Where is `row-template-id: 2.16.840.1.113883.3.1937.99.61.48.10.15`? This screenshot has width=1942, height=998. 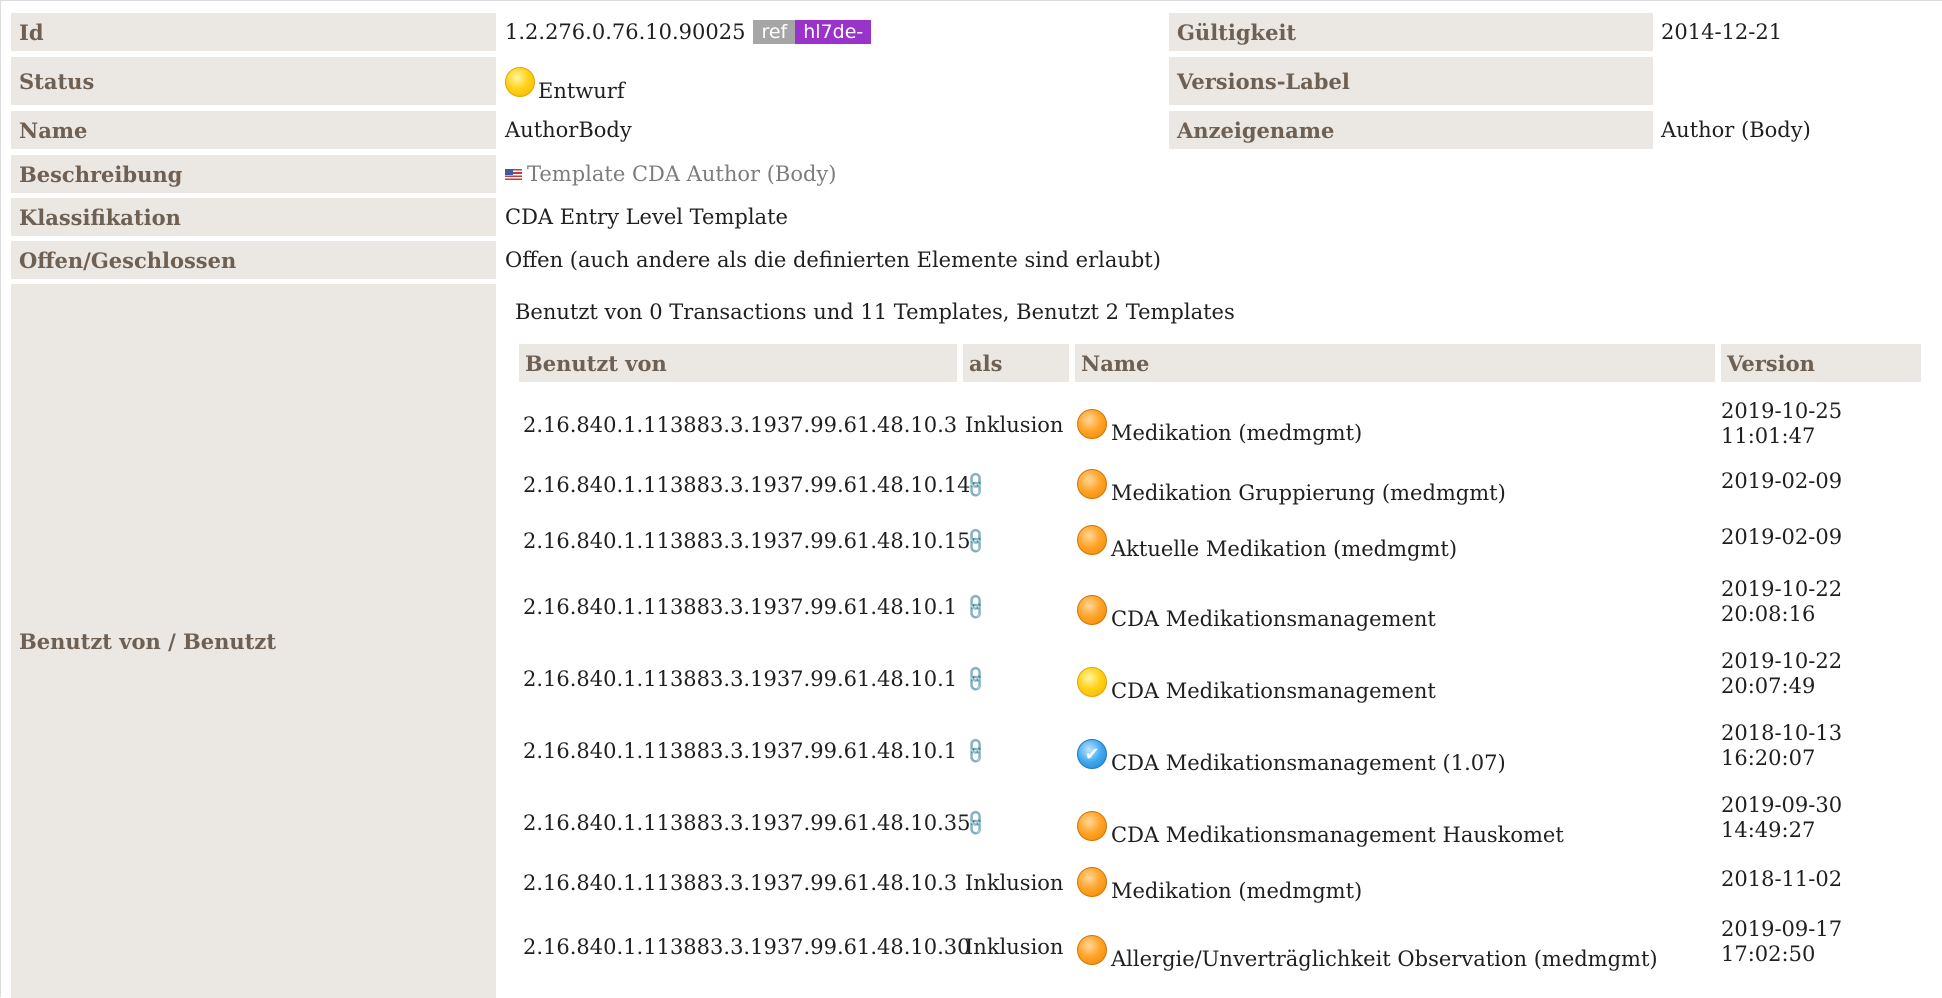 row-template-id: 2.16.840.1.113883.3.1937.99.61.48.10.15 is located at coordinates (747, 541).